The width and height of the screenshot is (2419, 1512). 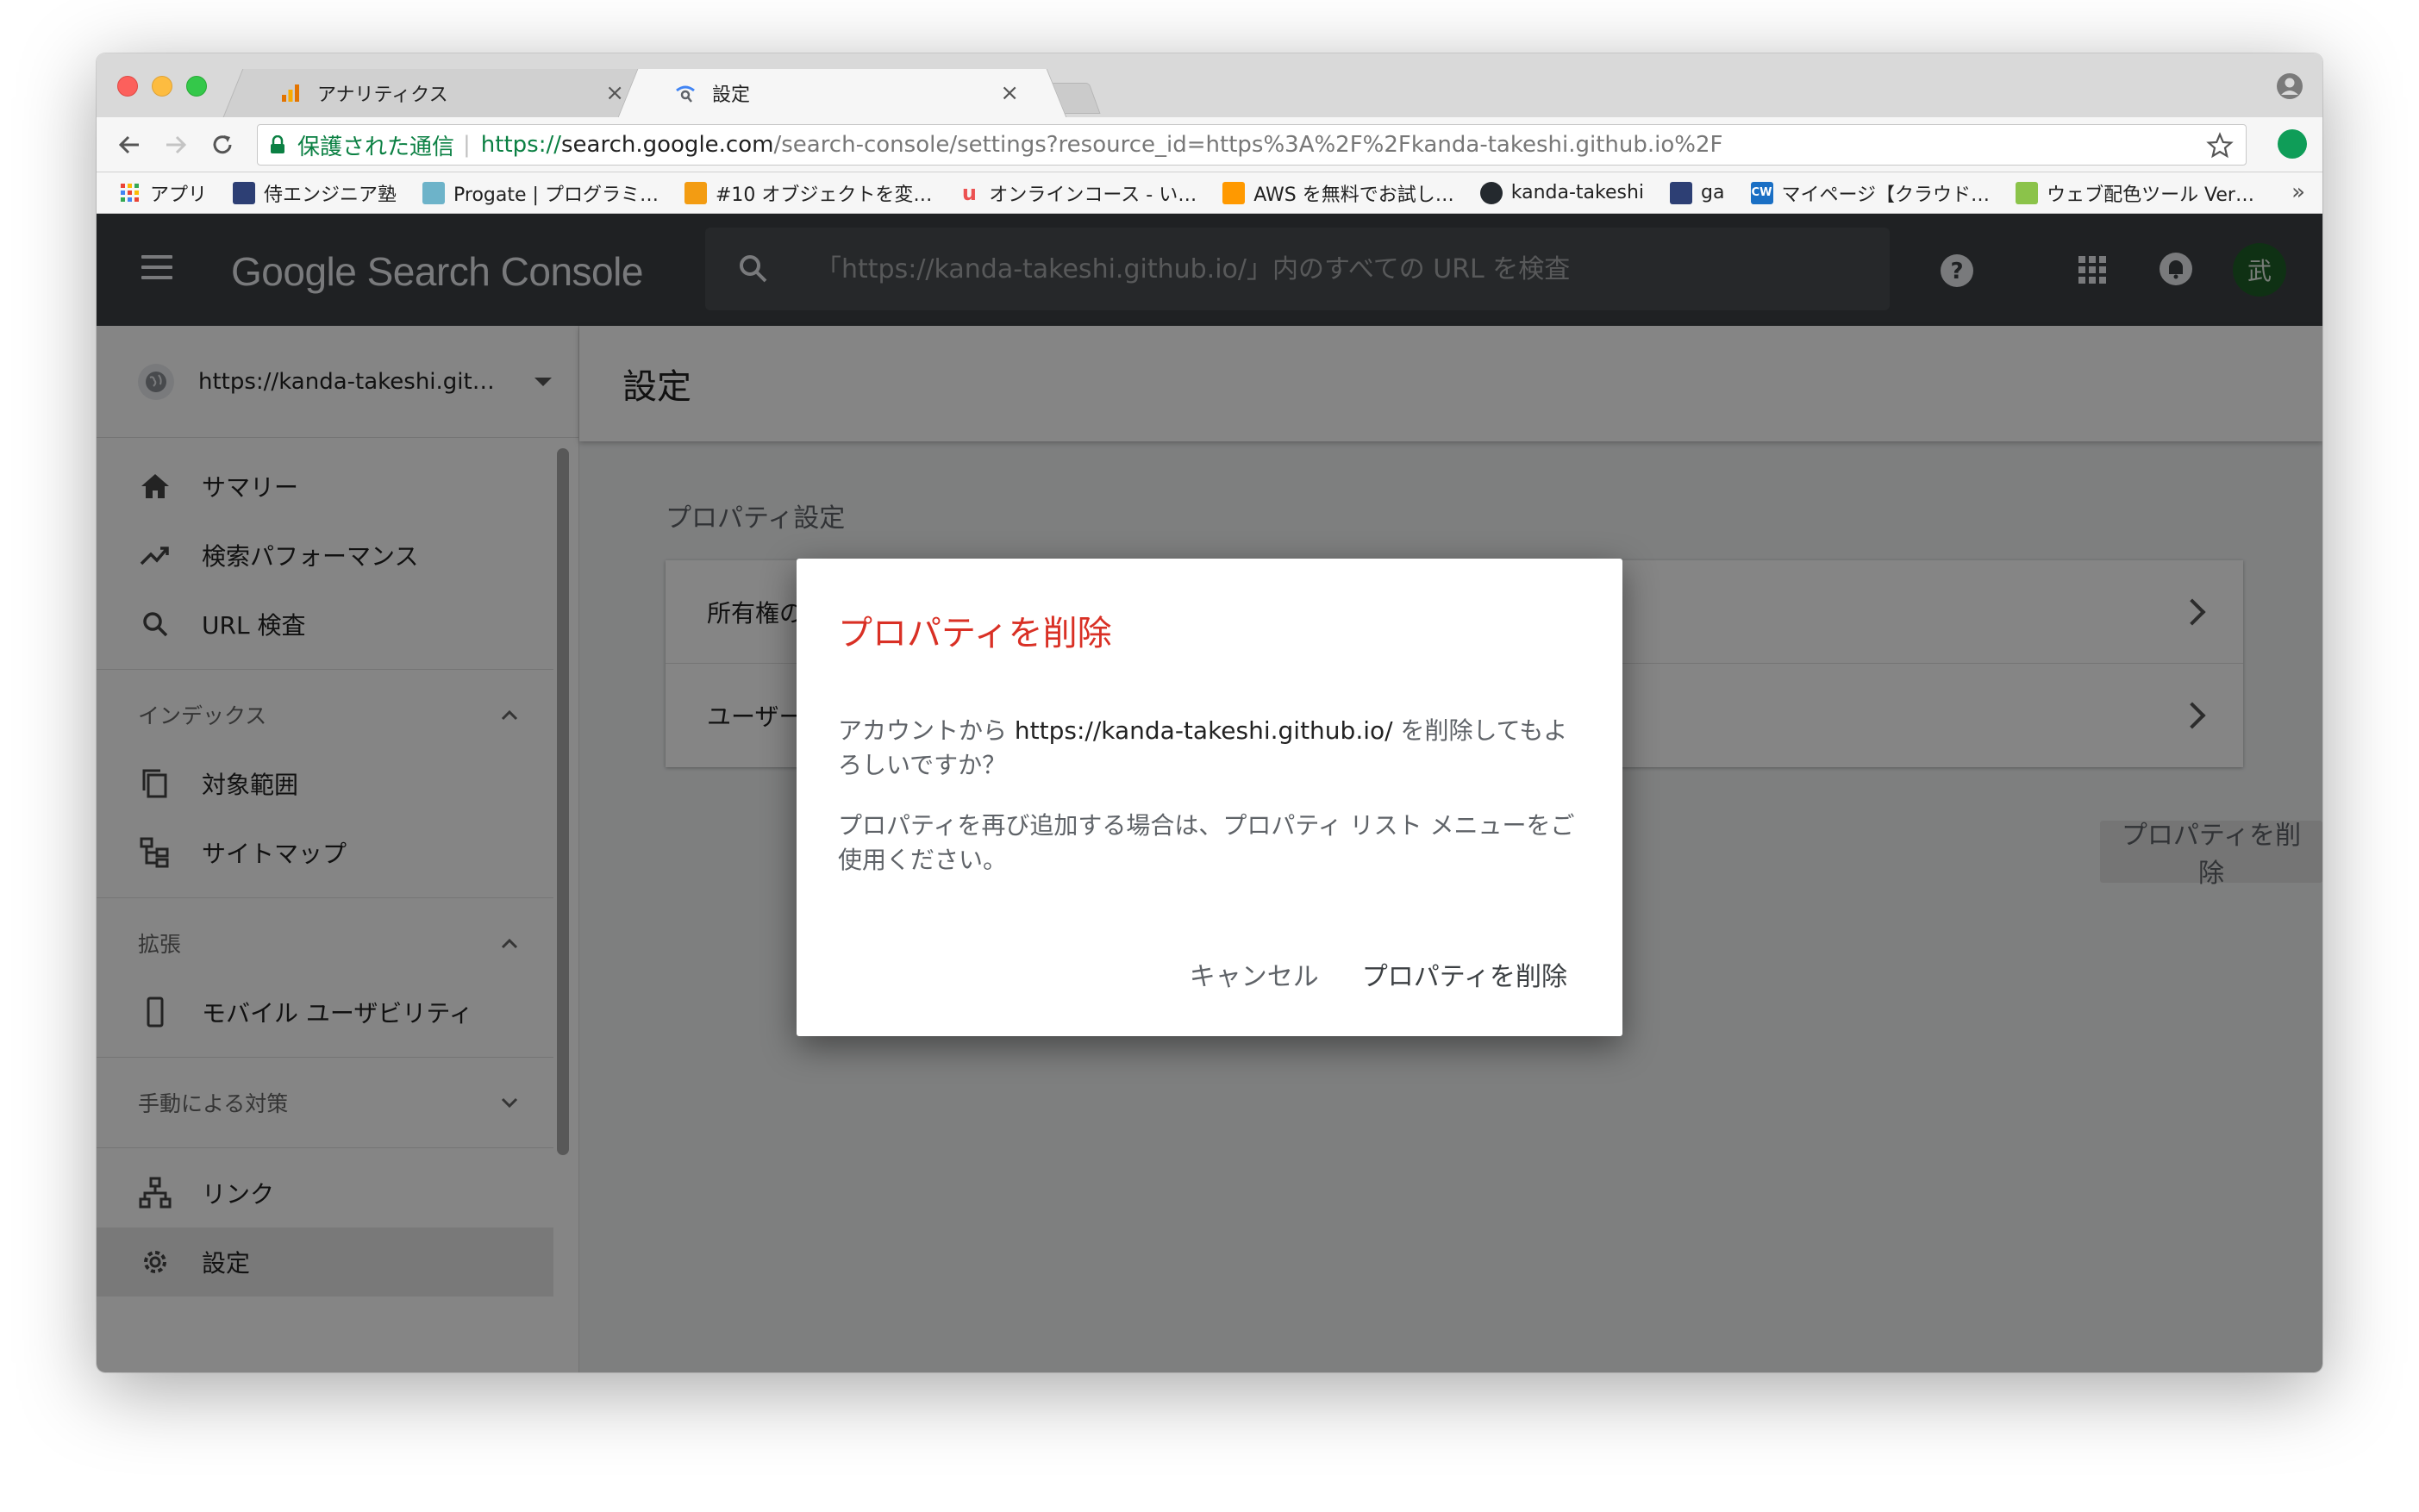 What do you see at coordinates (667, 145) in the screenshot?
I see `url-host: search.google.com` at bounding box center [667, 145].